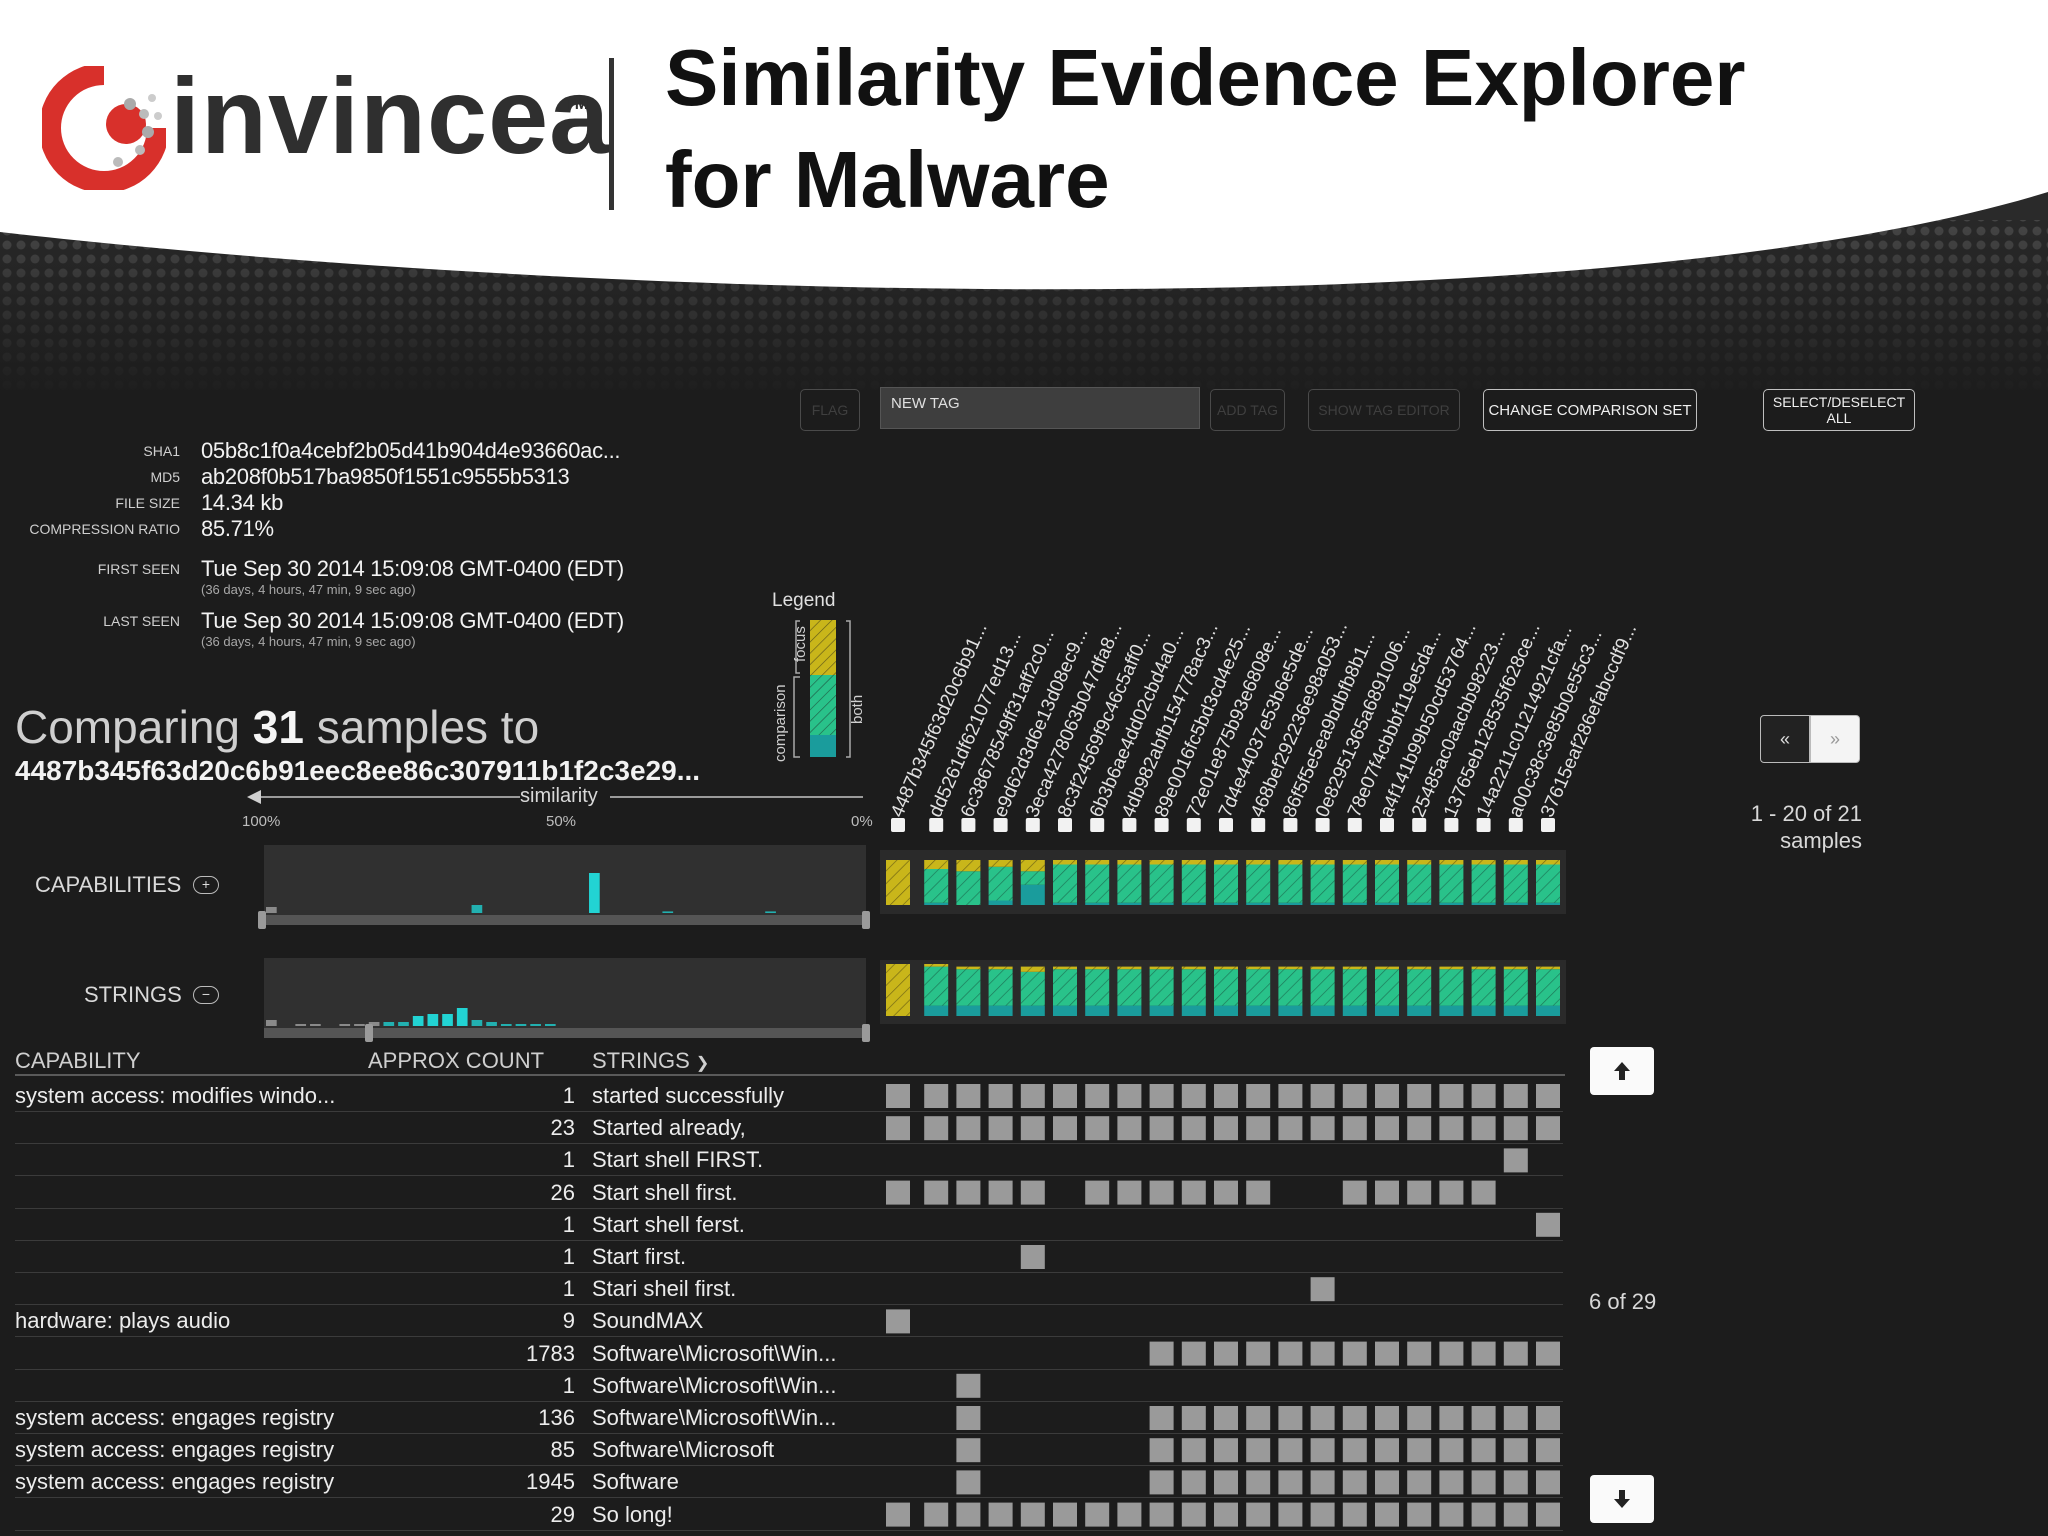  Describe the element at coordinates (1781, 827) in the screenshot. I see `page-range: 1 - 20 of 21 samples` at that location.